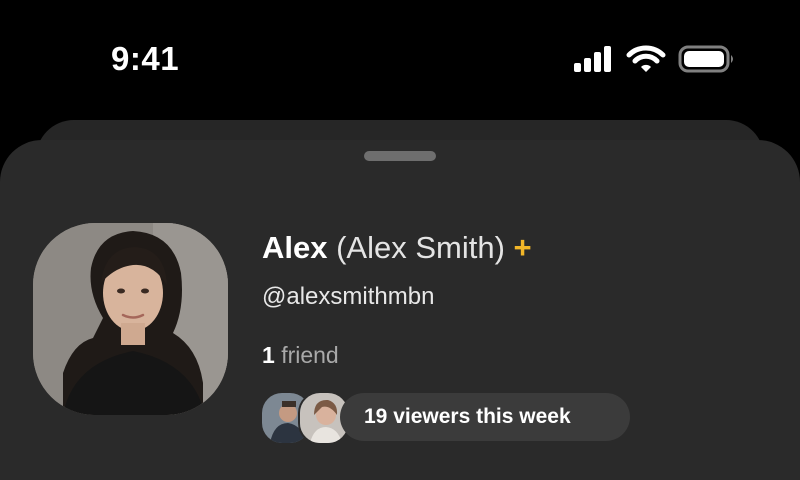 The width and height of the screenshot is (800, 480). I want to click on friends-count: 1, so click(268, 355).